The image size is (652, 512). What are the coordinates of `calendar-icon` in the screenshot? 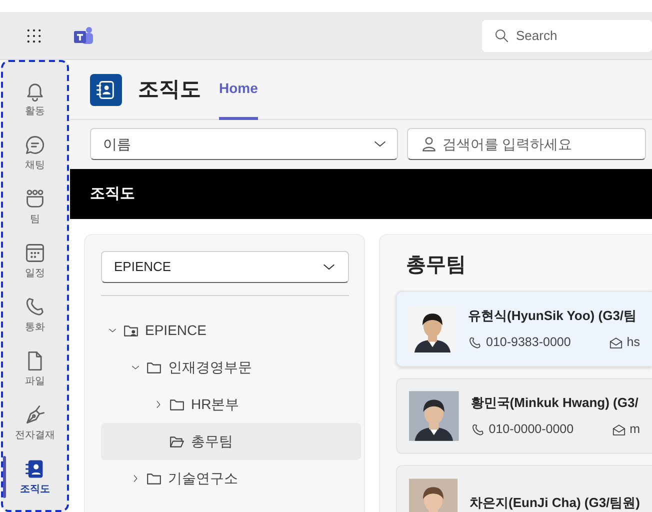 It's located at (35, 253).